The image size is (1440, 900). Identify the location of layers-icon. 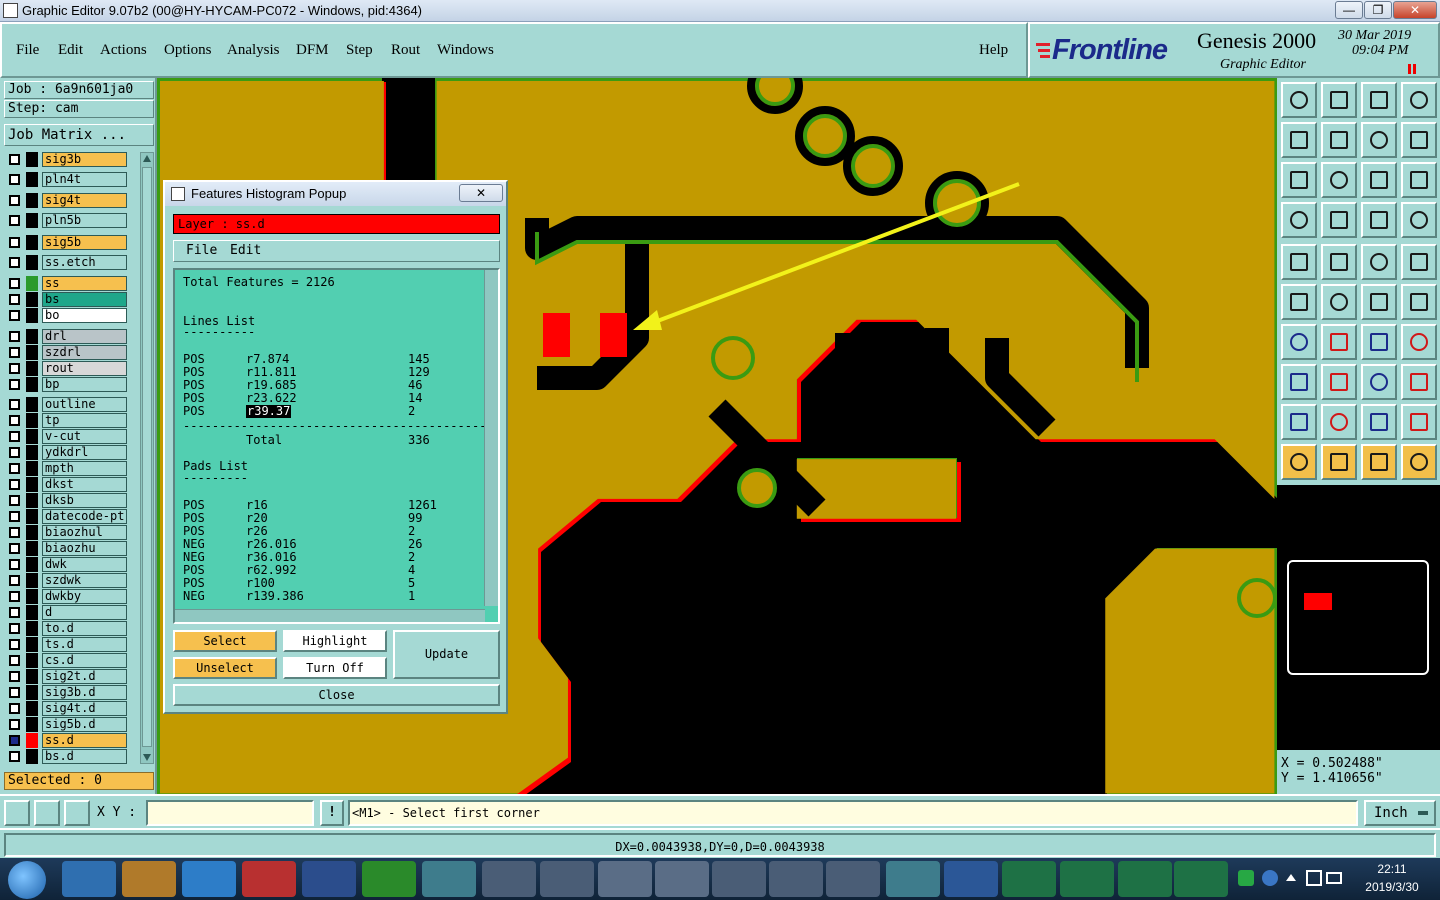
(1419, 140).